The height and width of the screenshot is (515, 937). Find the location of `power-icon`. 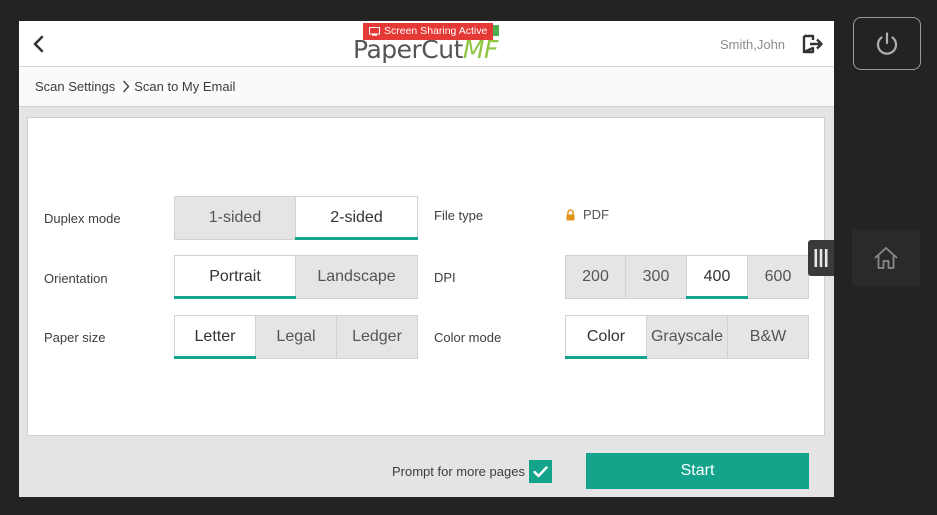

power-icon is located at coordinates (887, 43).